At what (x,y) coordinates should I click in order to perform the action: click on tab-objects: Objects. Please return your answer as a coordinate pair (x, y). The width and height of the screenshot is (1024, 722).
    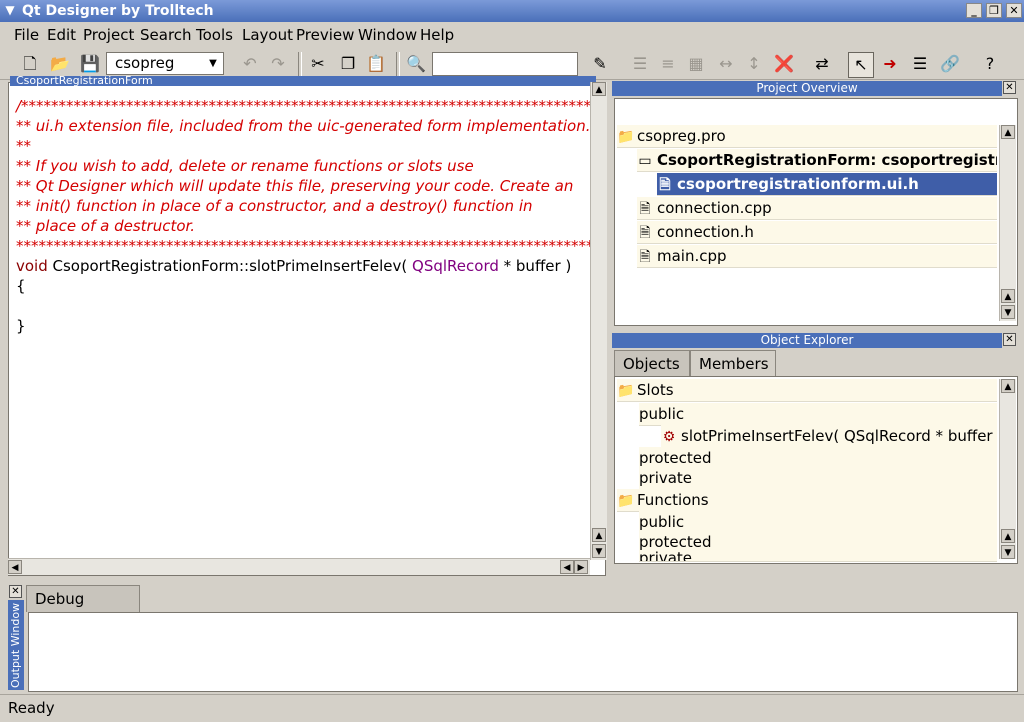
    Looking at the image, I should click on (652, 363).